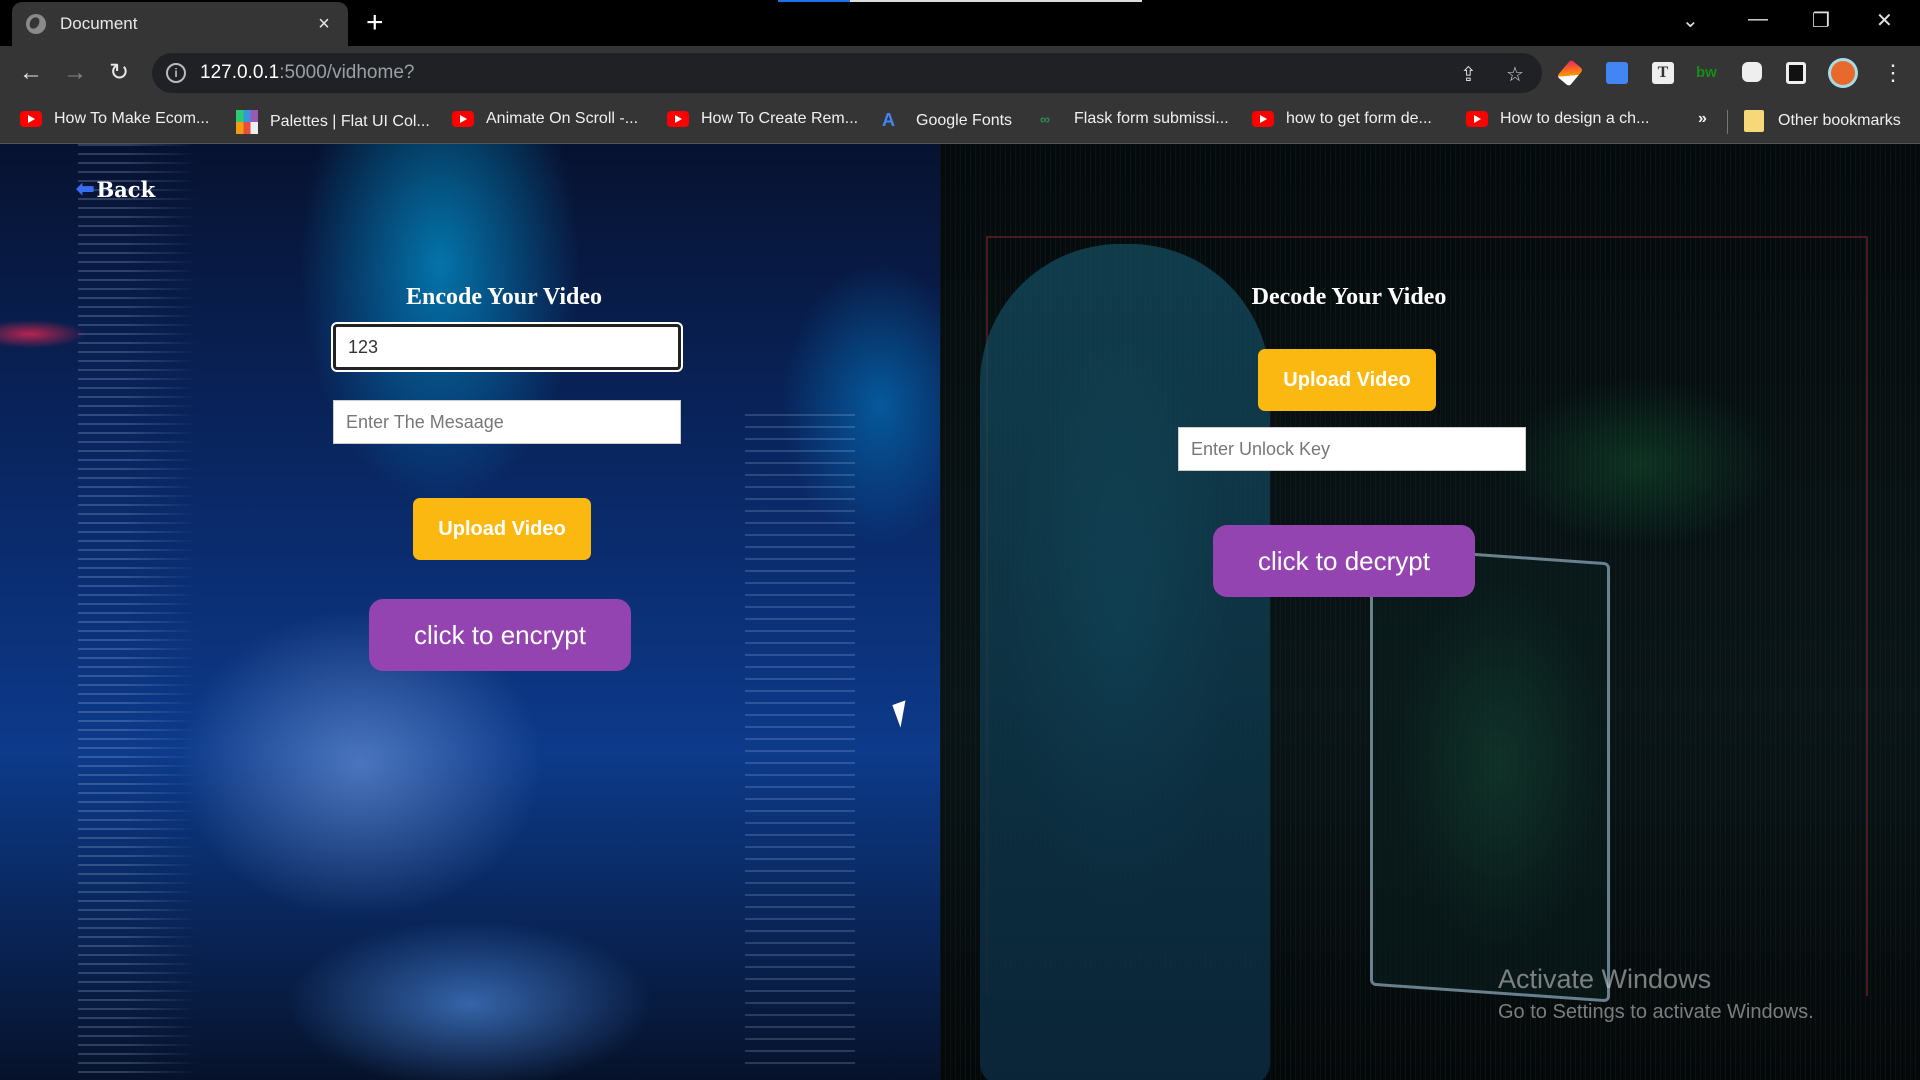 This screenshot has height=1080, width=1920. I want to click on browser-tab-bar: Document × + ⌄ — ❐ ✕, so click(960, 23).